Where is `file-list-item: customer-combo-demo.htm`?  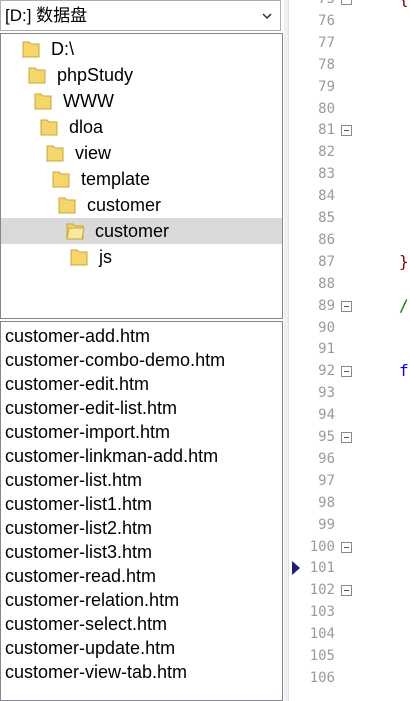
file-list-item: customer-combo-demo.htm is located at coordinates (115, 360).